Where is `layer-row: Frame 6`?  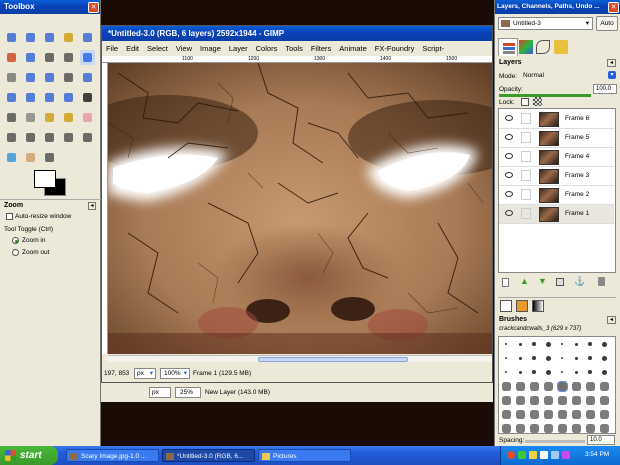 layer-row: Frame 6 is located at coordinates (556, 119).